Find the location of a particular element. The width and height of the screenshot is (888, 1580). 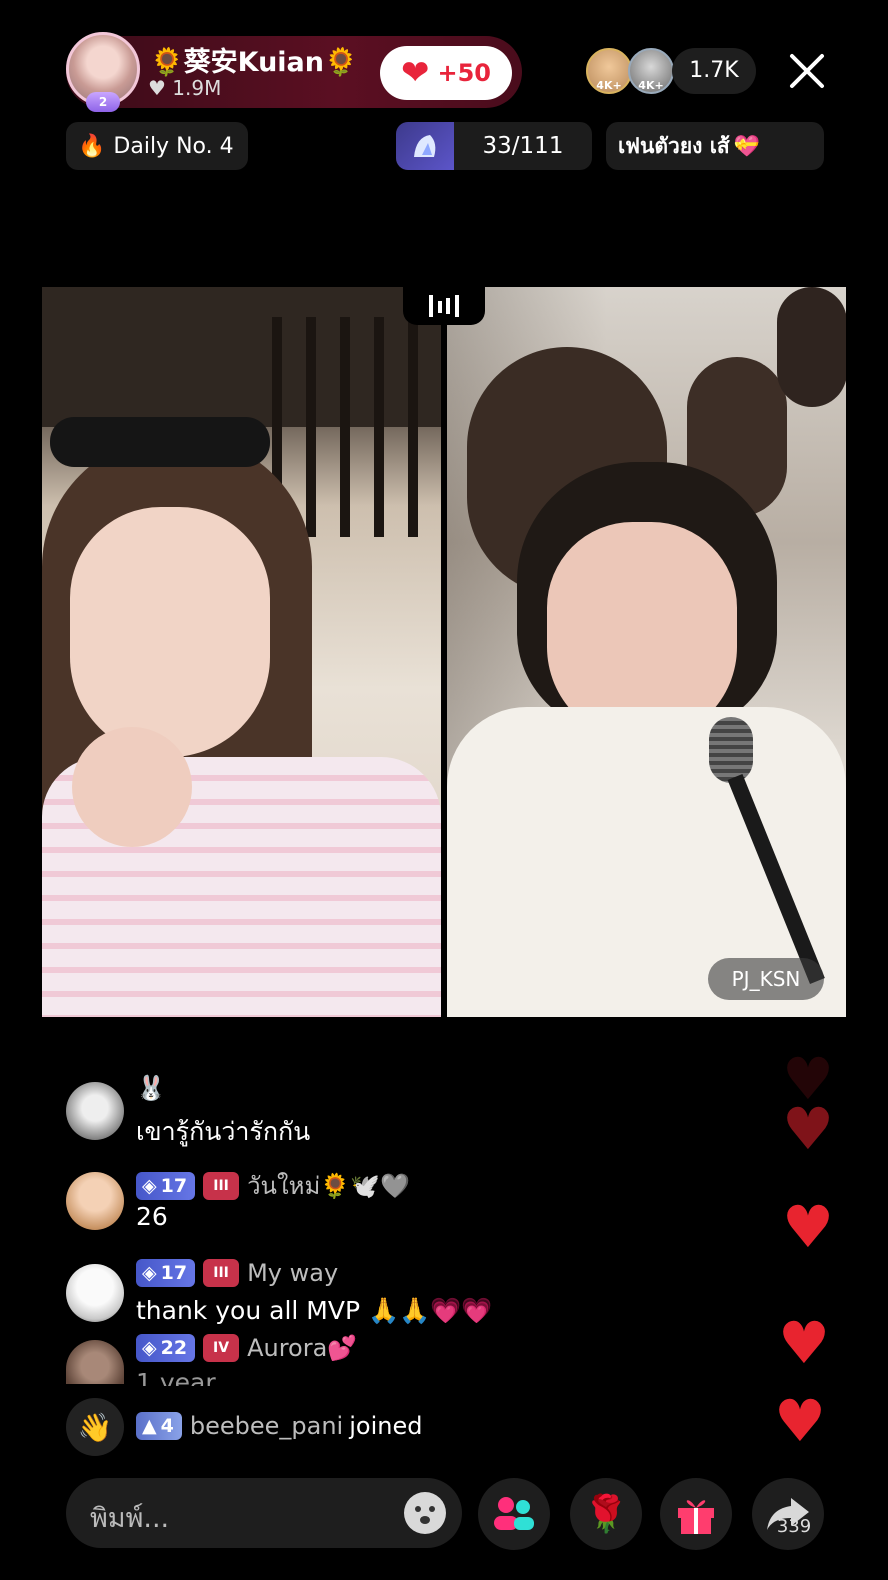

chat-username: My way is located at coordinates (292, 1273).